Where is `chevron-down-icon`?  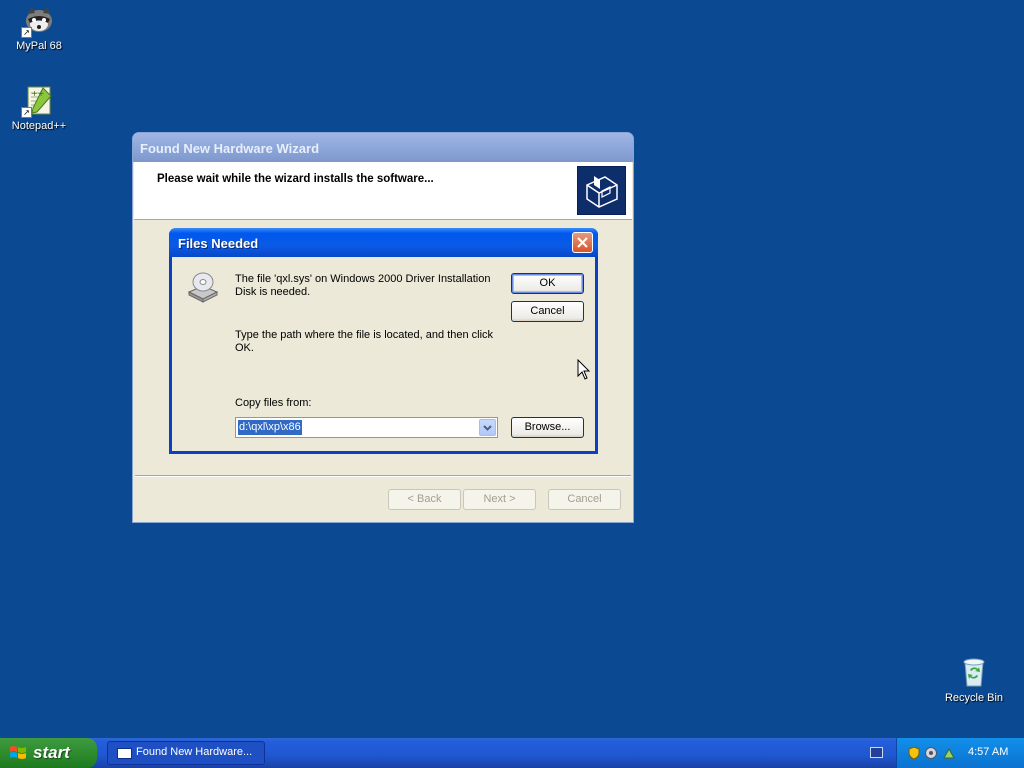
chevron-down-icon is located at coordinates (487, 427).